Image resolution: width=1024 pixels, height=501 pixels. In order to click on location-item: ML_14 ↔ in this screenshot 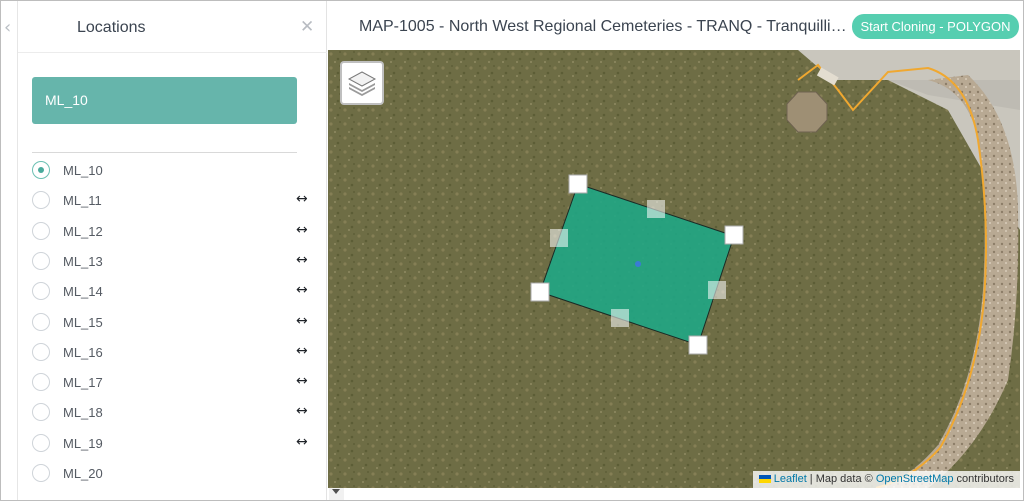, I will do `click(172, 291)`.